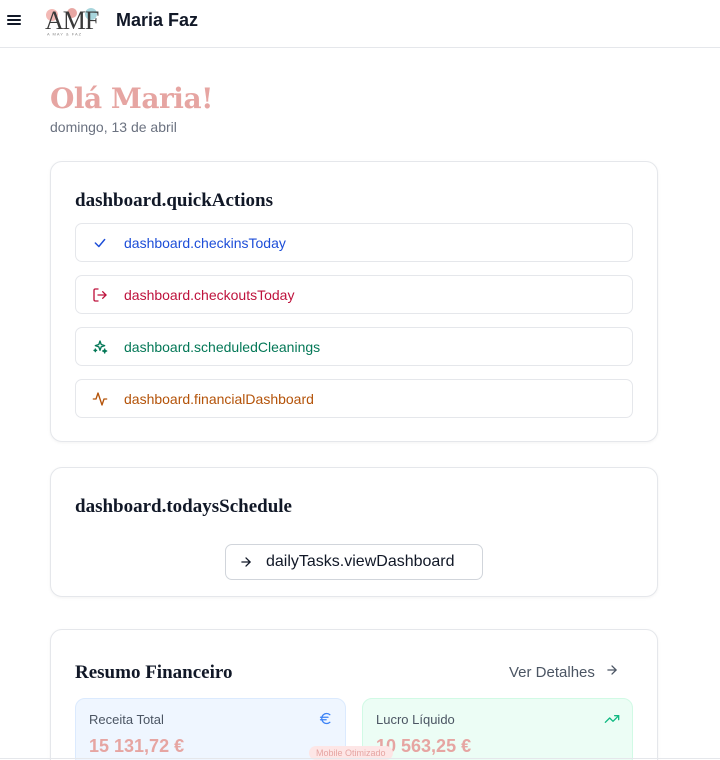  What do you see at coordinates (360, 561) in the screenshot?
I see `view-dashboard-label: dailyTasks.viewDashboard` at bounding box center [360, 561].